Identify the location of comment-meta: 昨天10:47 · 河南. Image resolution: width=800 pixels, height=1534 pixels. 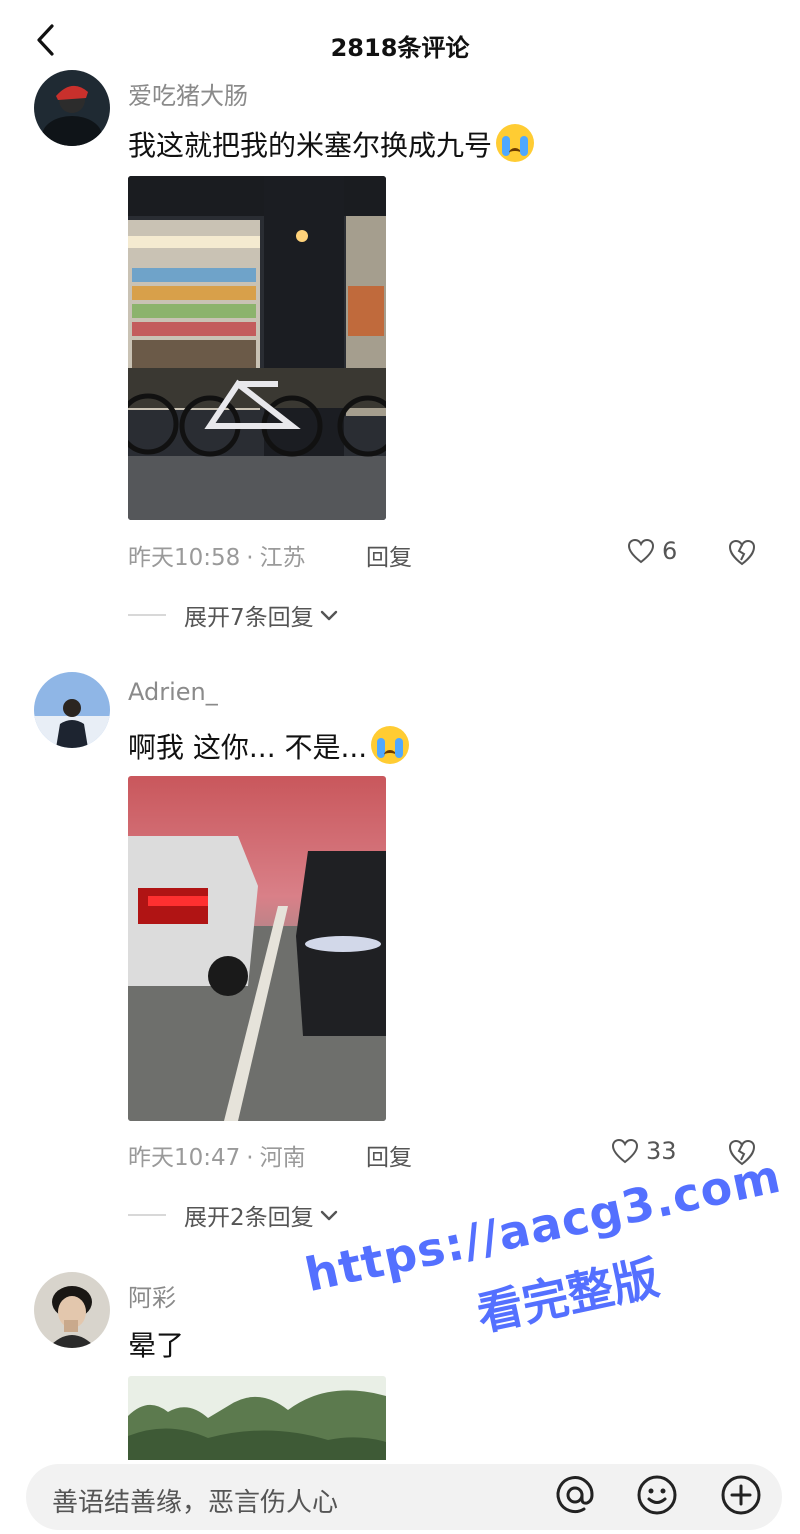
(217, 1155).